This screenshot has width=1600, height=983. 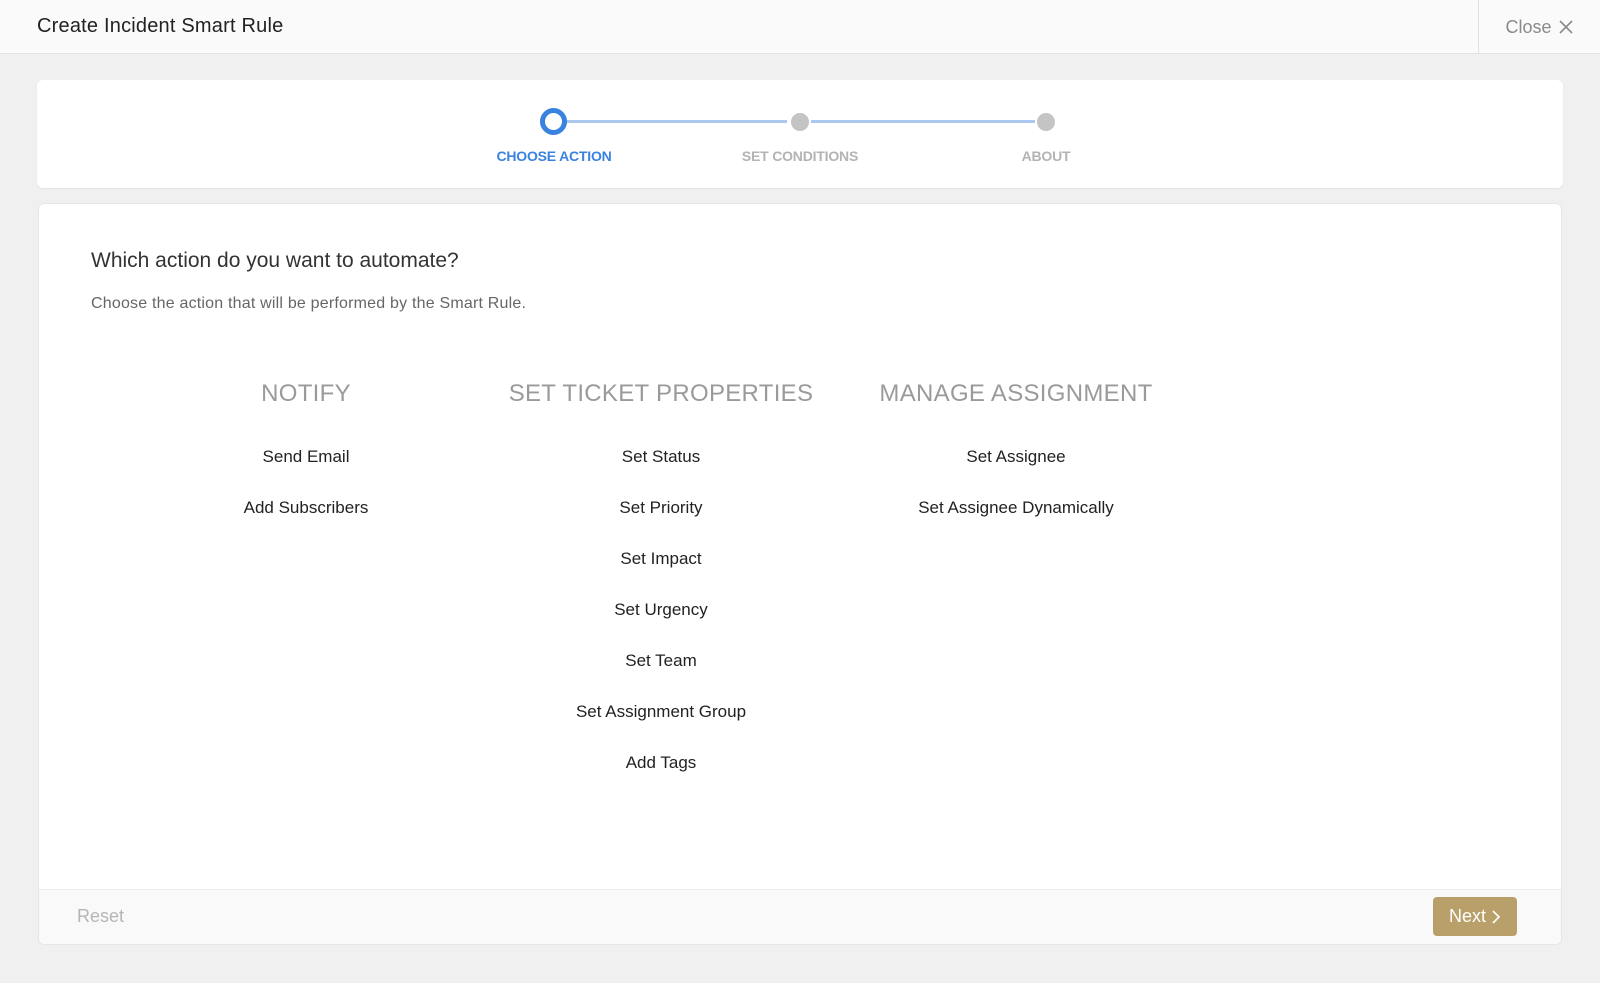 What do you see at coordinates (800, 156) in the screenshot?
I see `step-label-set-conditions: SET CONDITIONS` at bounding box center [800, 156].